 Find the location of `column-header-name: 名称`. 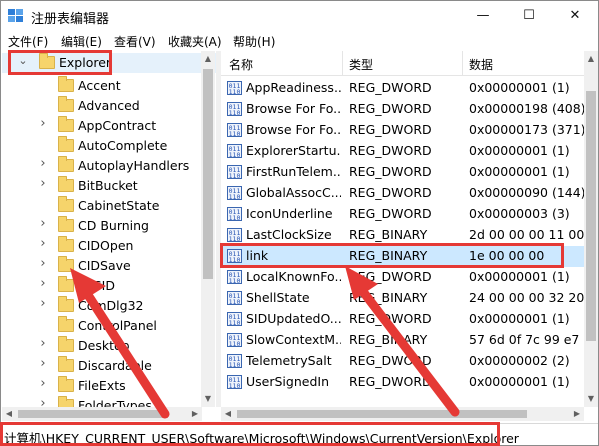

column-header-name: 名称 is located at coordinates (241, 64).